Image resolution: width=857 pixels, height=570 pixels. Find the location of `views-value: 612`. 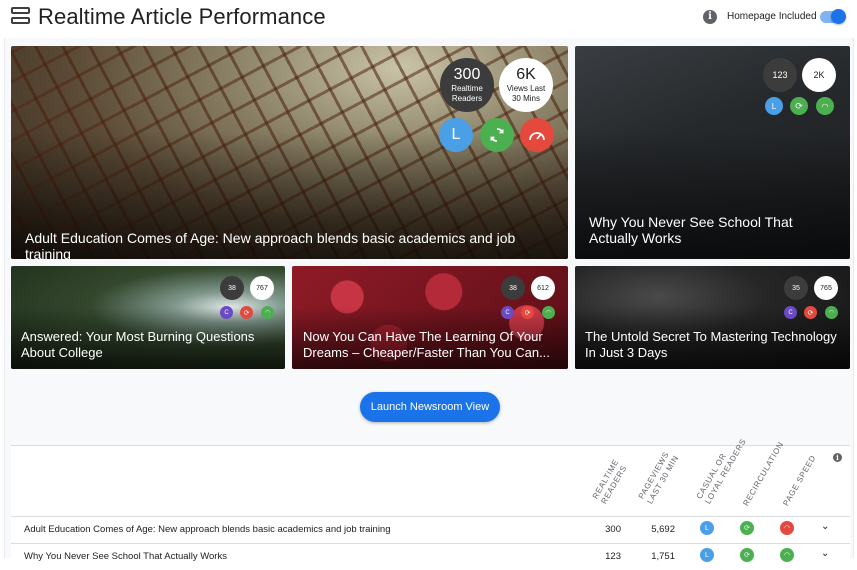

views-value: 612 is located at coordinates (543, 288).